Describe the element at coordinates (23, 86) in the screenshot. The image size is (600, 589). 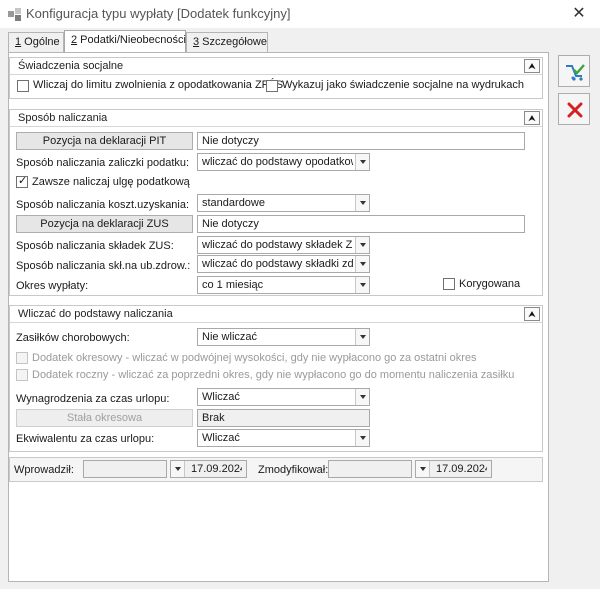
I see `limit-zfss-checkbox` at that location.